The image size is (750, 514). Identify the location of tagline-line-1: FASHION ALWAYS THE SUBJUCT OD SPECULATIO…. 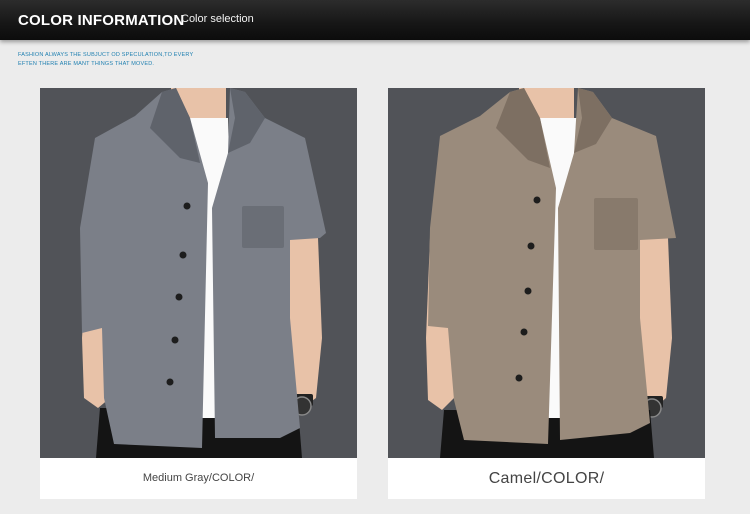
(106, 55).